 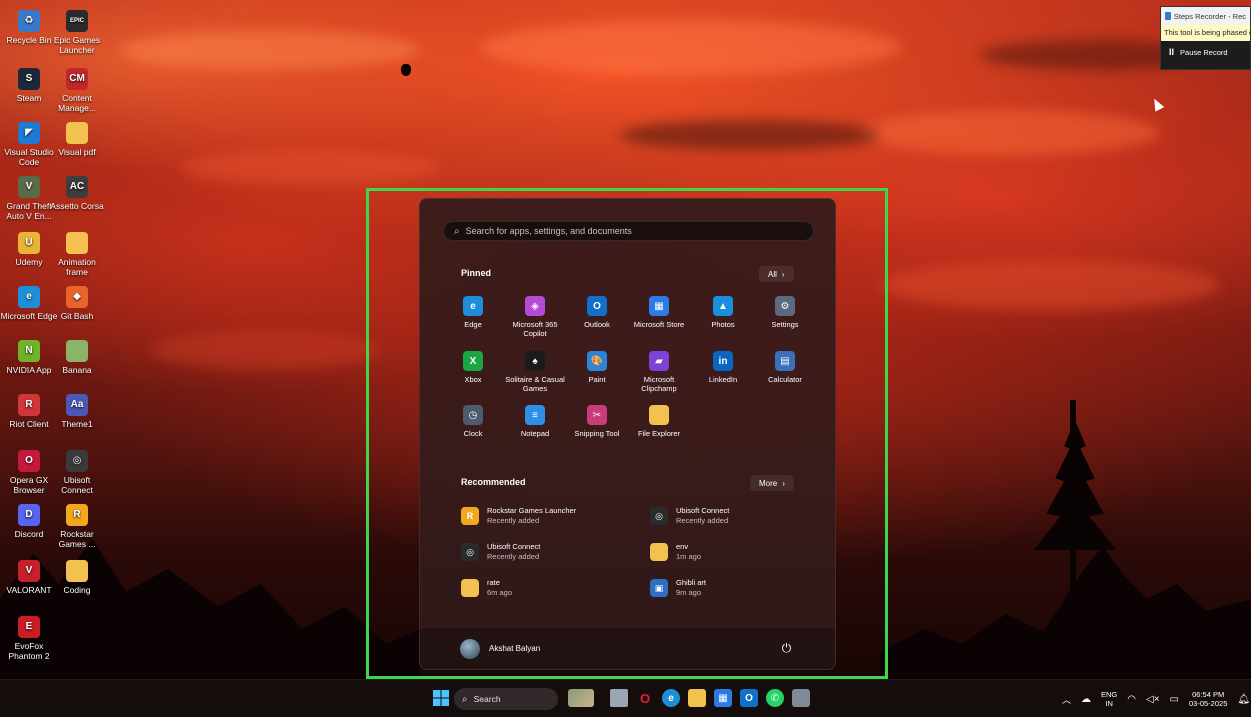 What do you see at coordinates (659, 421) in the screenshot?
I see `pinned-app: File Explorer` at bounding box center [659, 421].